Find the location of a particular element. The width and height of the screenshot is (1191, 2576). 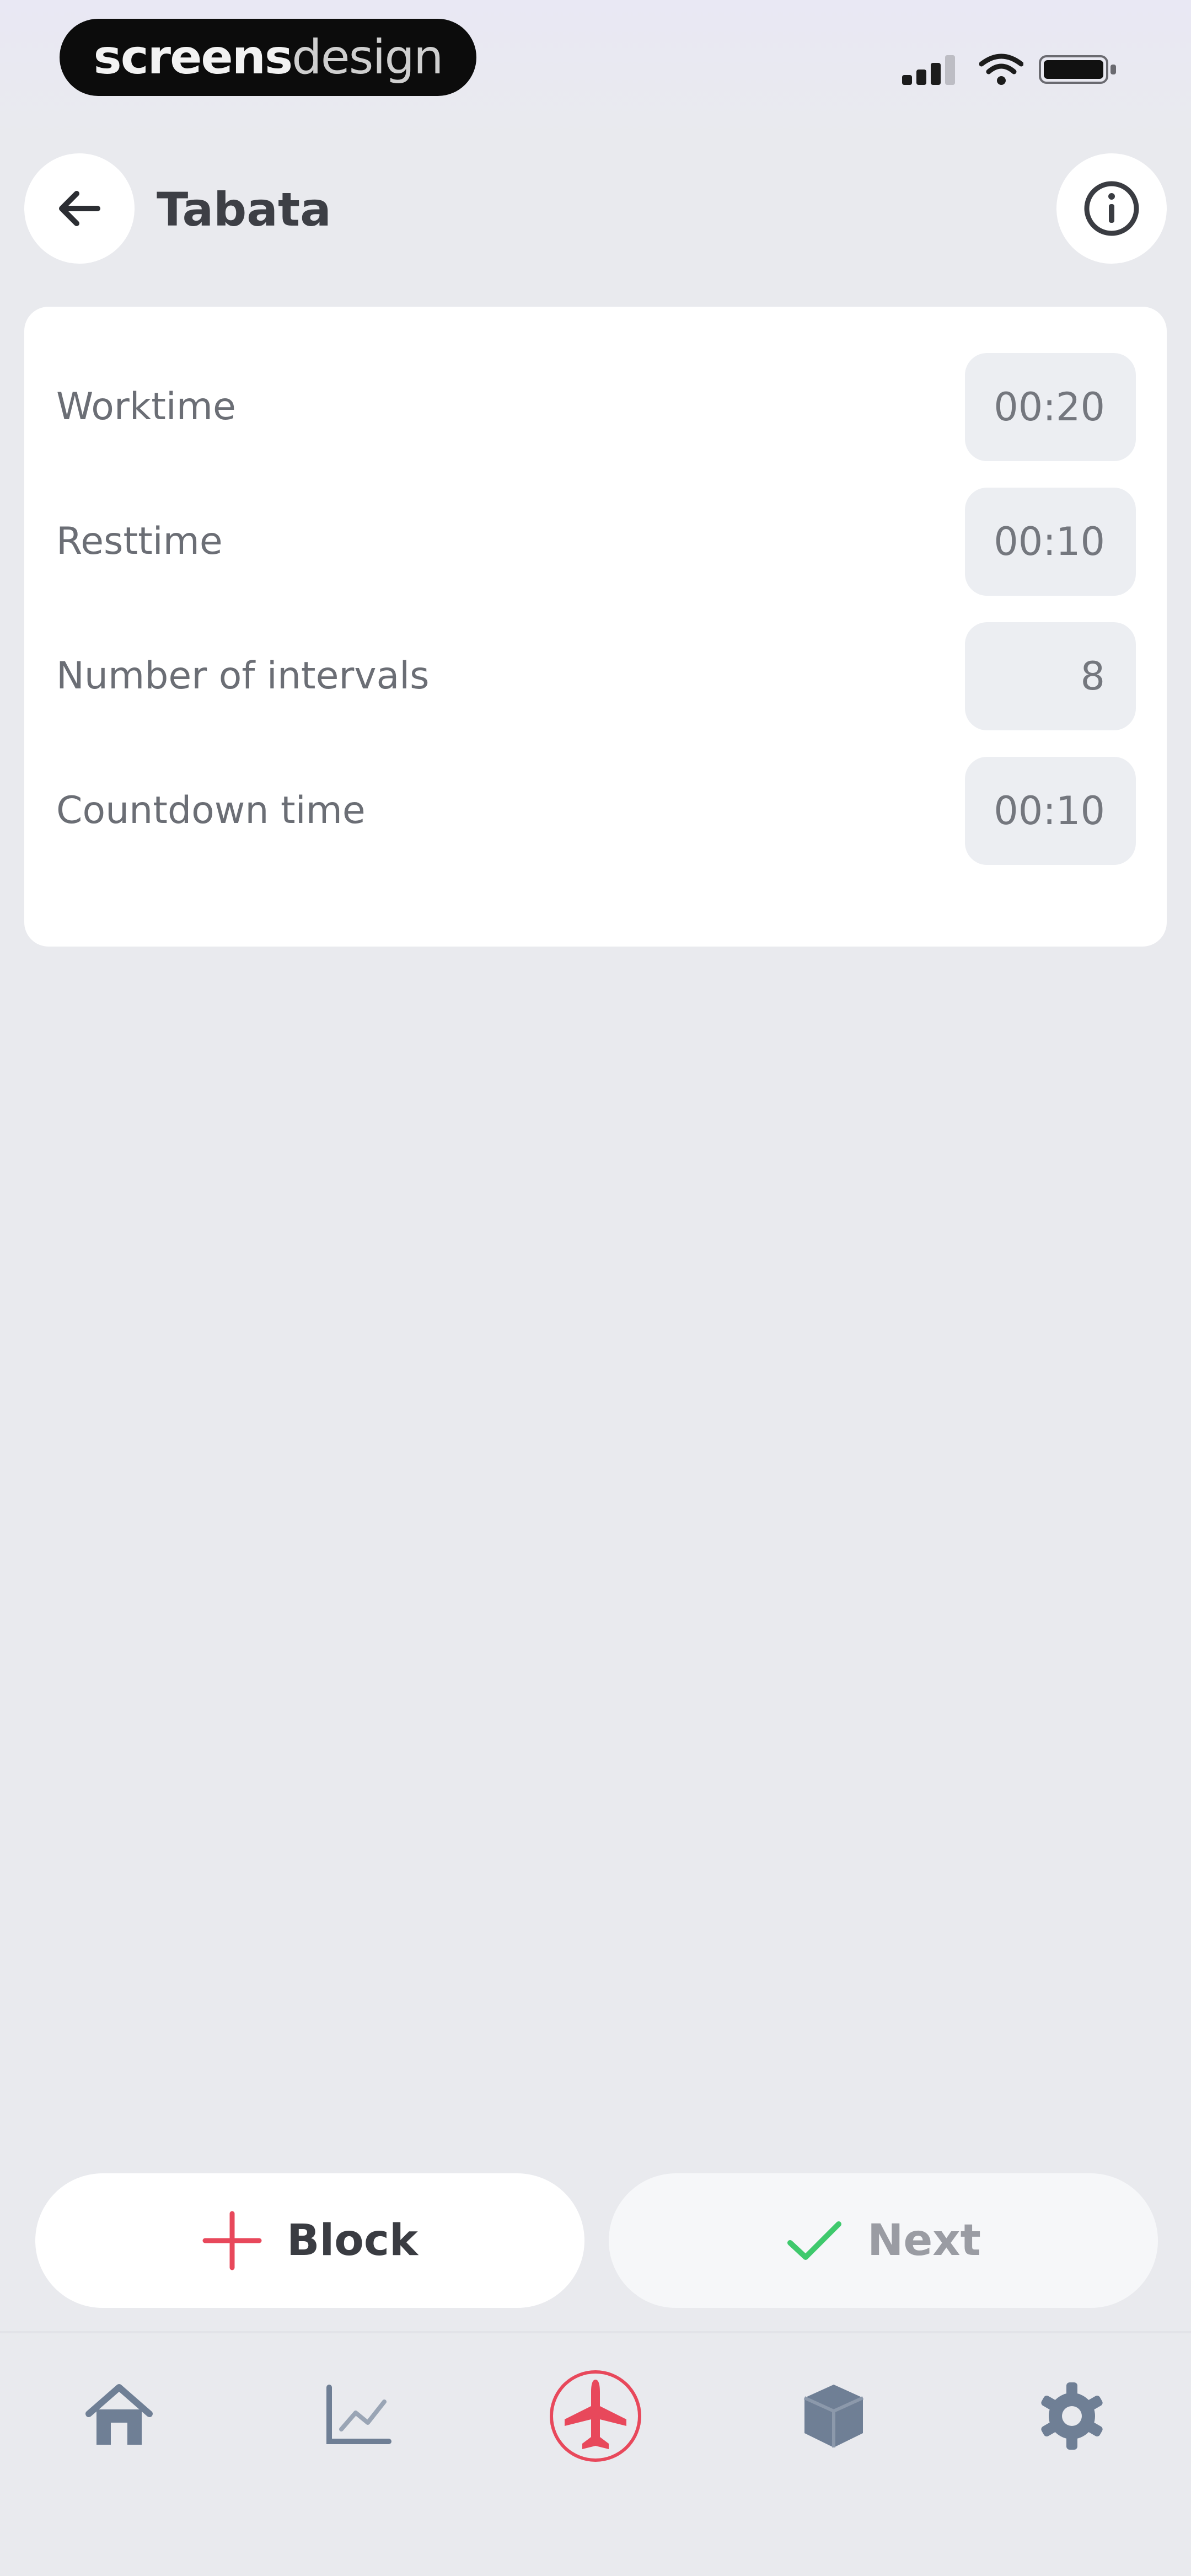

page-title: Tabata is located at coordinates (244, 210).